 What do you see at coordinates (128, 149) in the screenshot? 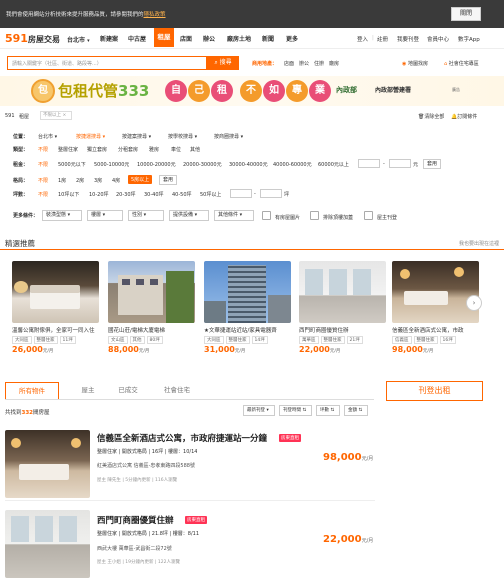
I see `type-opt: 分租套房` at bounding box center [128, 149].